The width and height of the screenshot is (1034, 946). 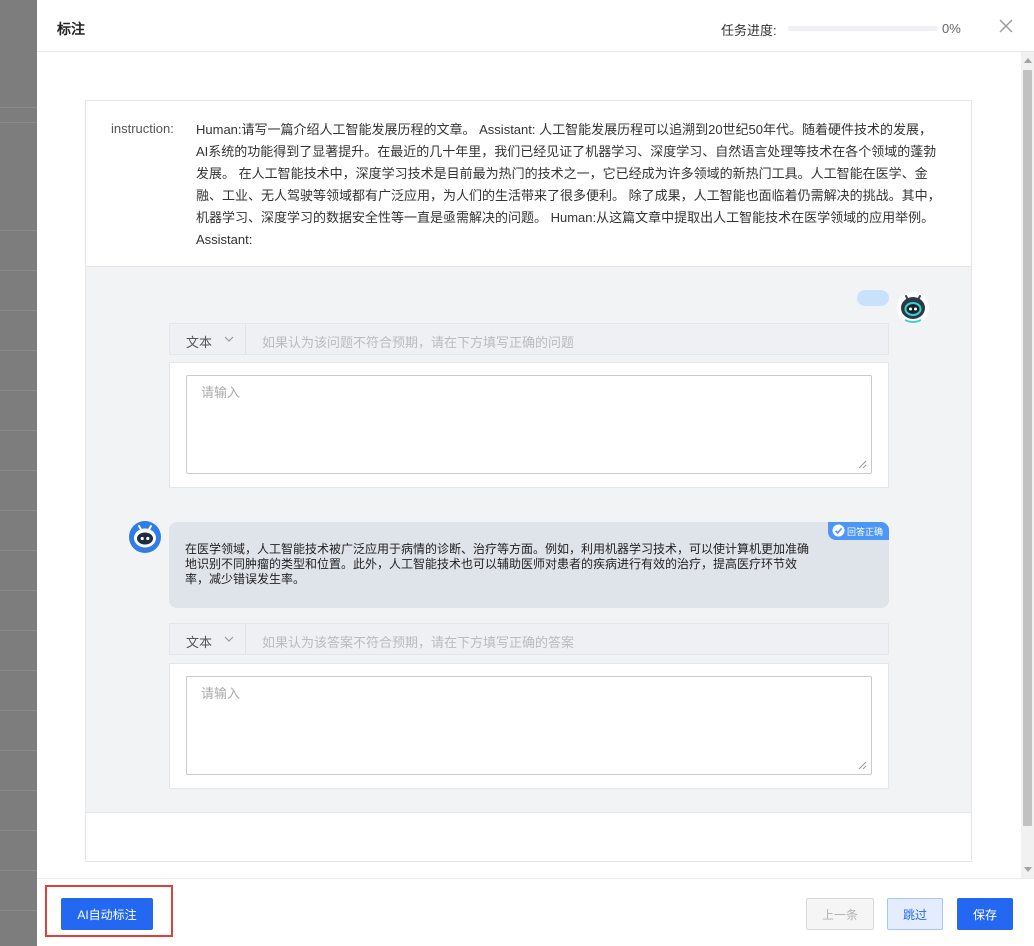 I want to click on ai-auto-annotate-button: AI自动标注, so click(x=107, y=914).